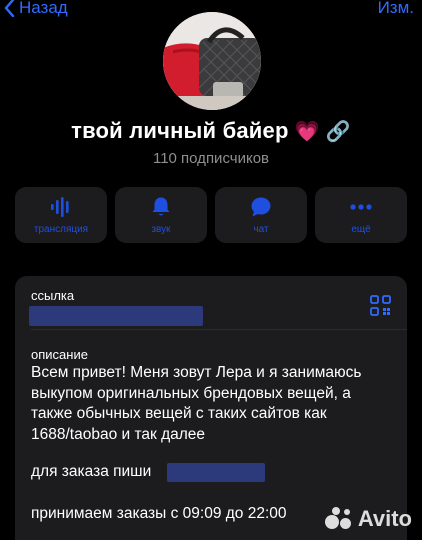 Image resolution: width=422 pixels, height=540 pixels. I want to click on channel-title: твой личный байер 💗 🔗, so click(211, 131).